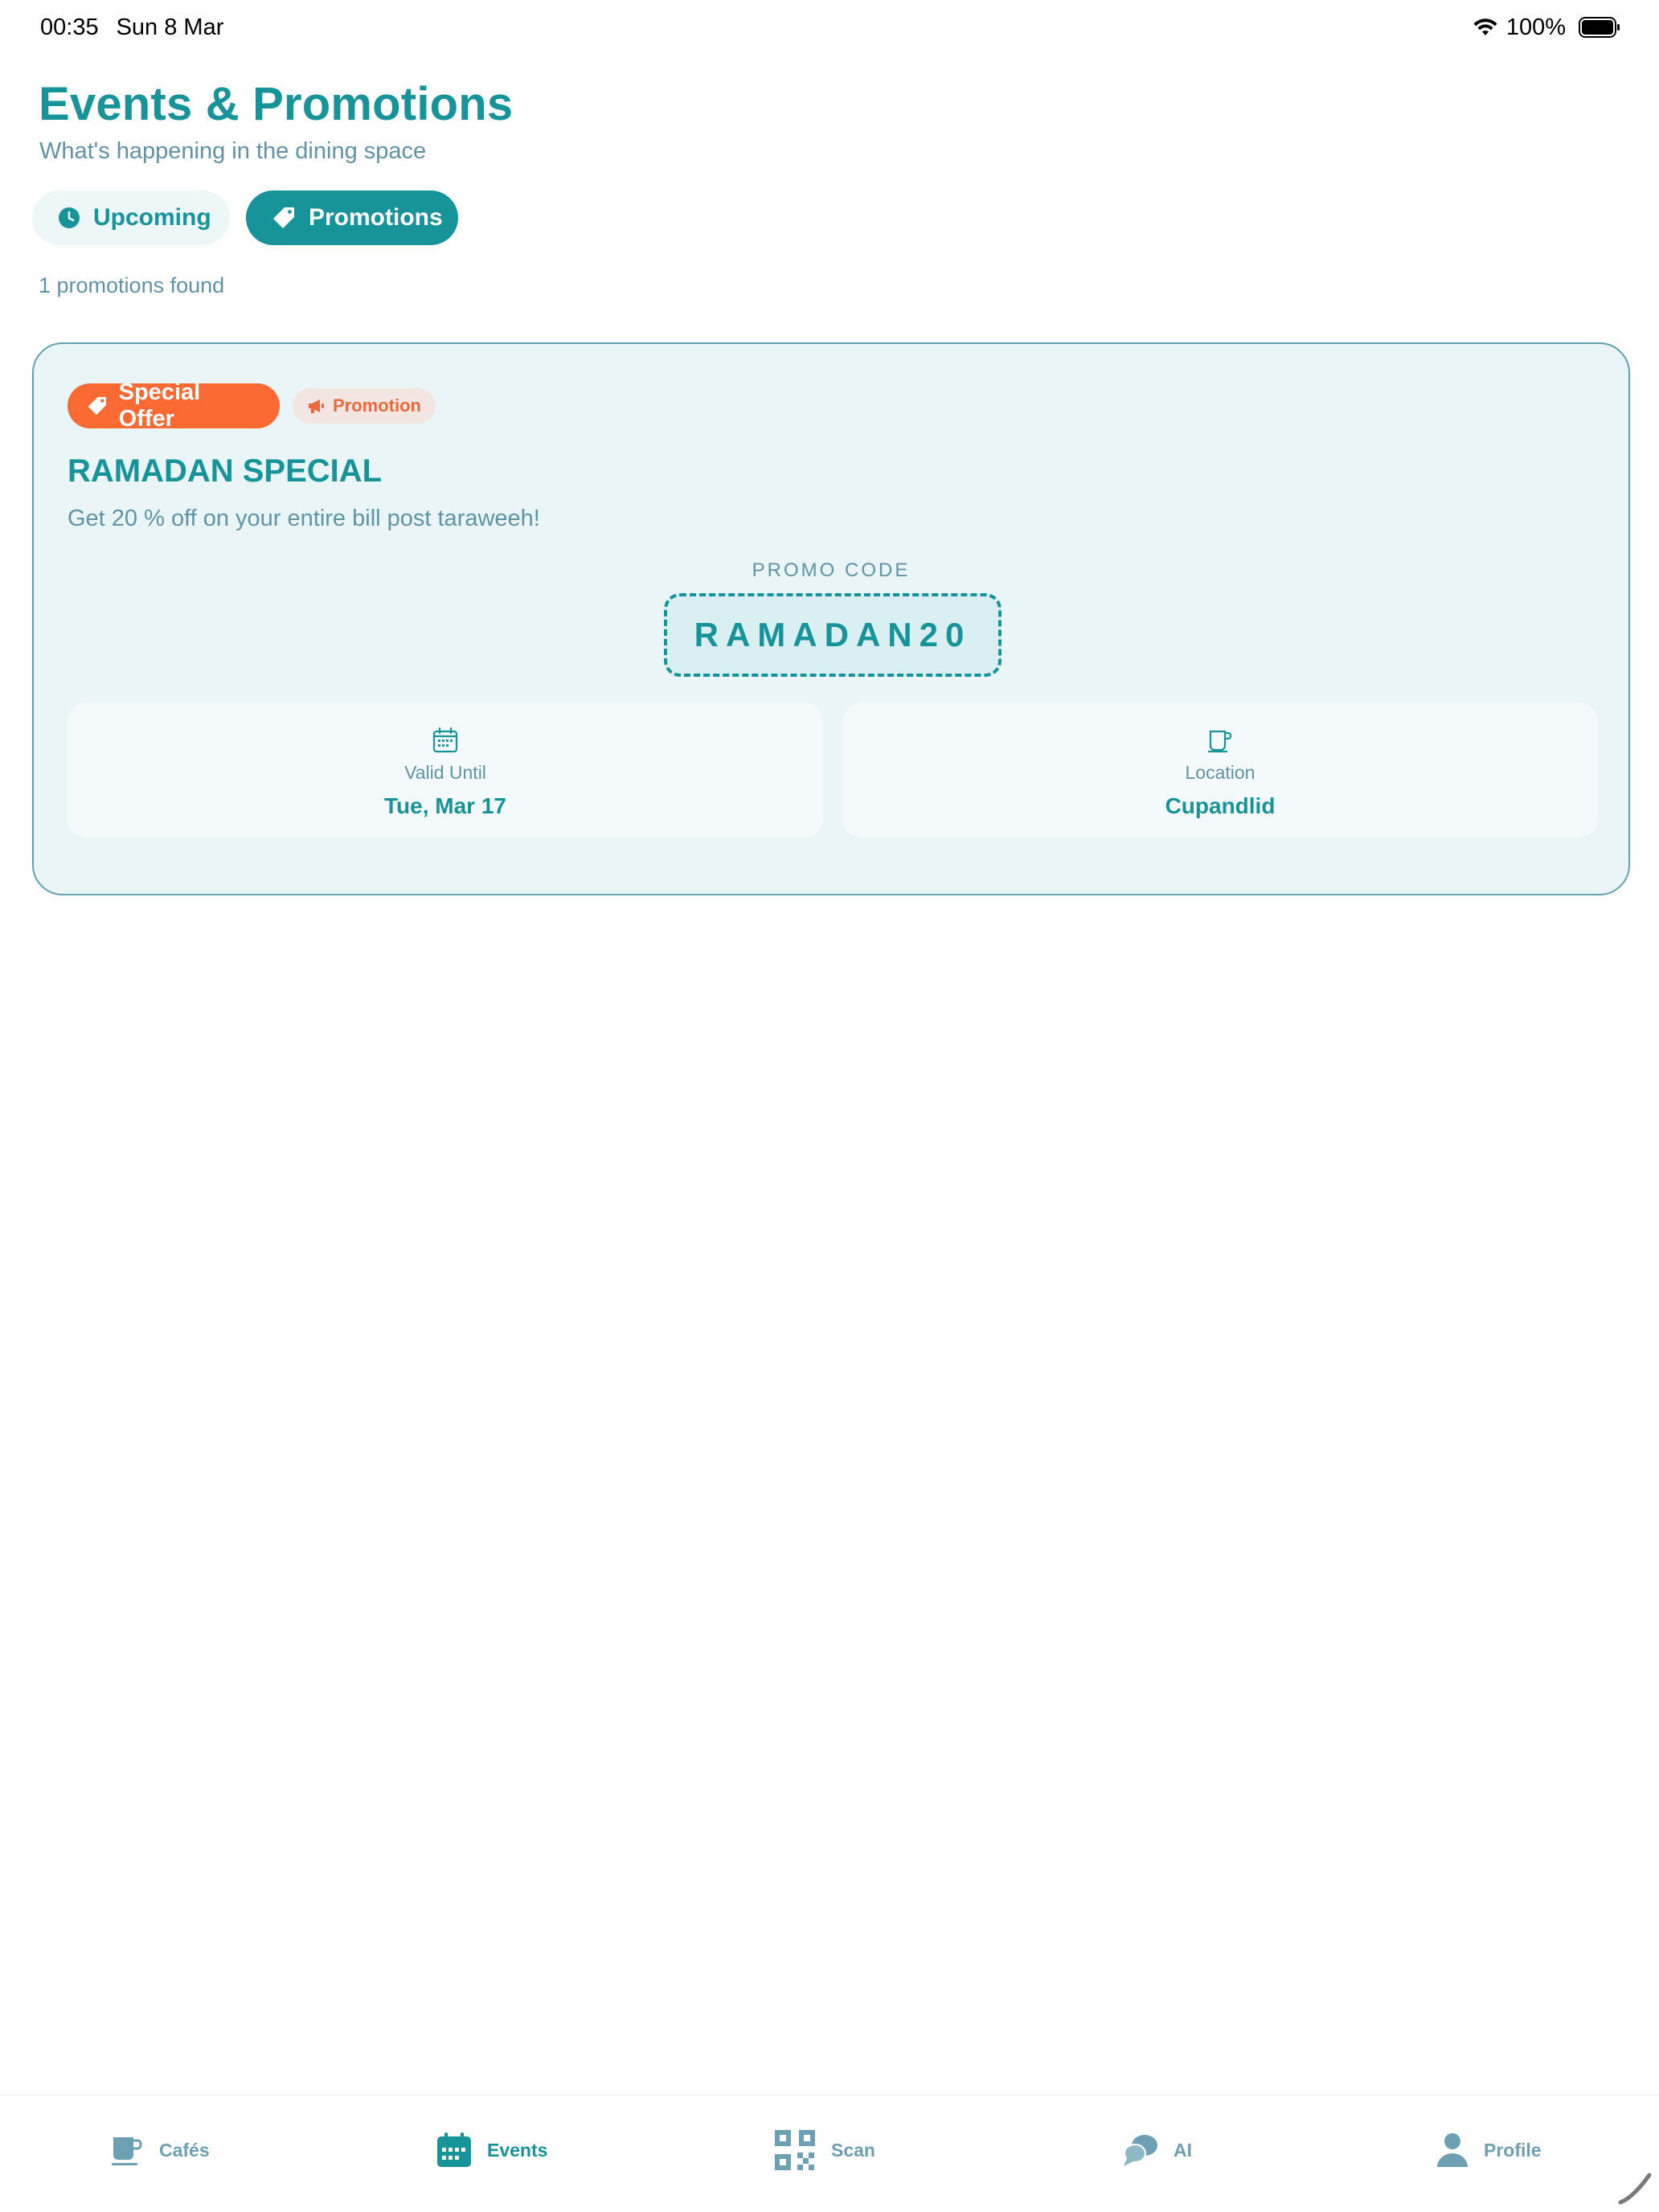 The image size is (1659, 2212). What do you see at coordinates (233, 151) in the screenshot?
I see `page-subtitle: What's happening in the dining space` at bounding box center [233, 151].